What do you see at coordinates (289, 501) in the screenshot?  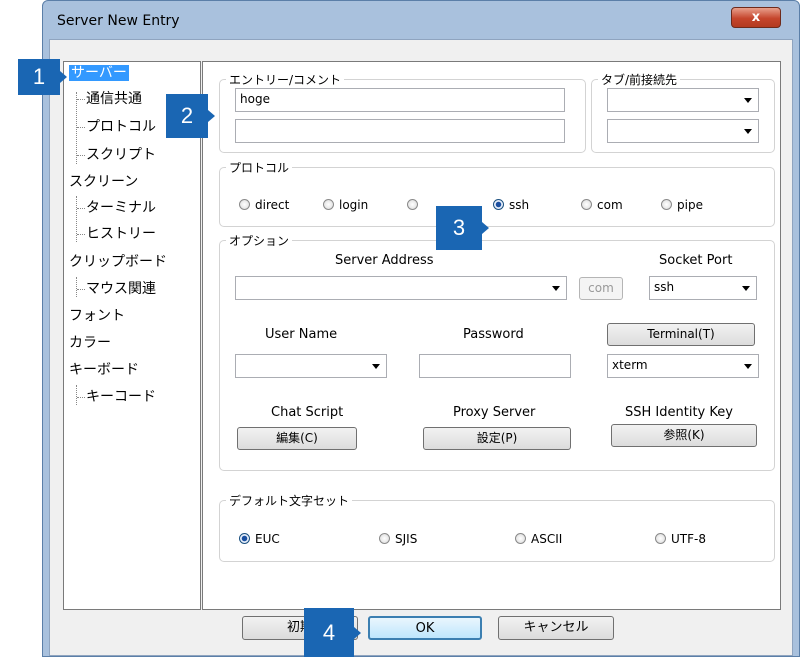 I see `charset-legend: デフォルト文字セット` at bounding box center [289, 501].